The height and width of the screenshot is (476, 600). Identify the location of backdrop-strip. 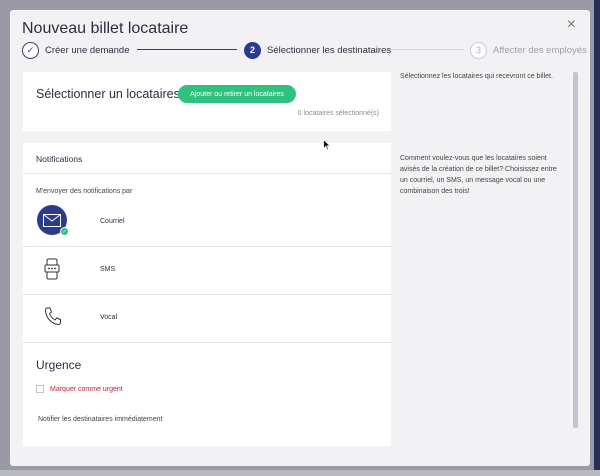
(597, 238).